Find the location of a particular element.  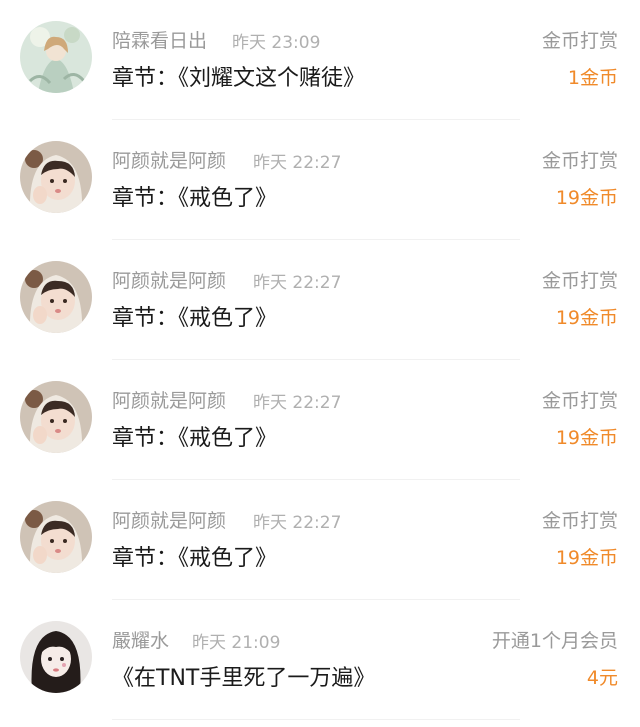

record-type: 开通1个月会员 is located at coordinates (554, 641).